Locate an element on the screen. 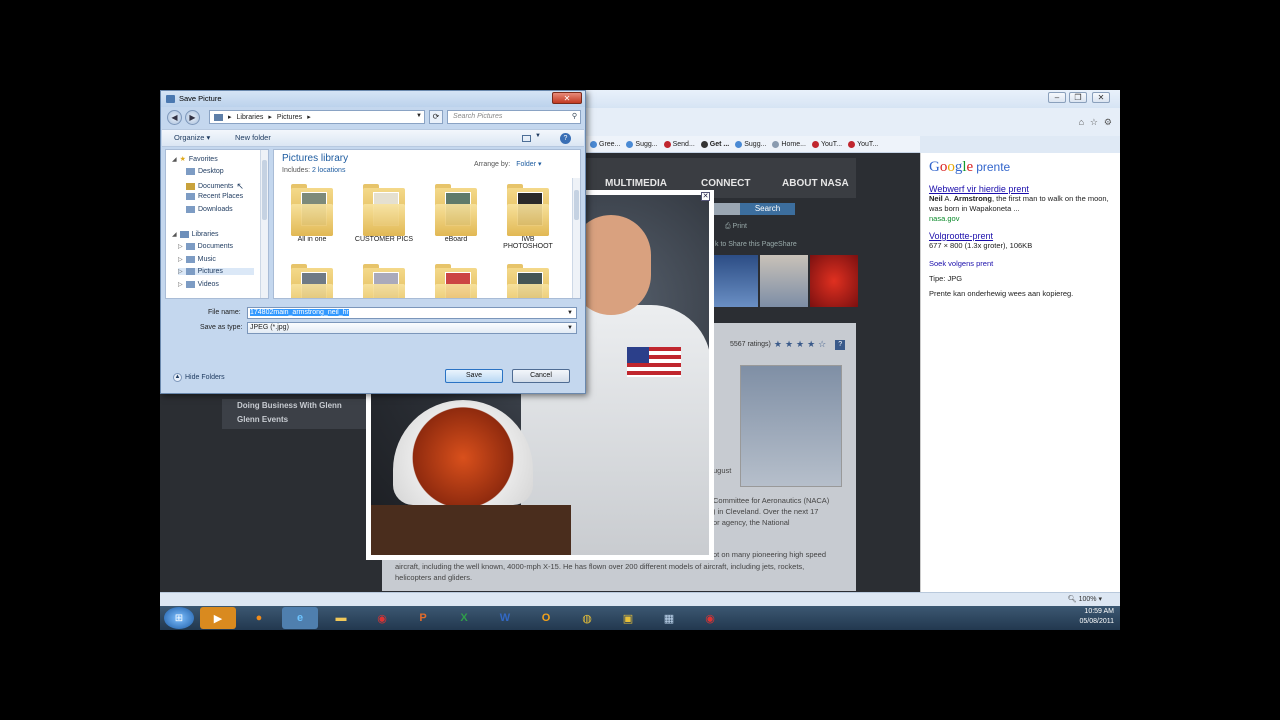 The width and height of the screenshot is (1280, 720). zoom-level: 🔍︎ 100% ▾ is located at coordinates (1085, 599).